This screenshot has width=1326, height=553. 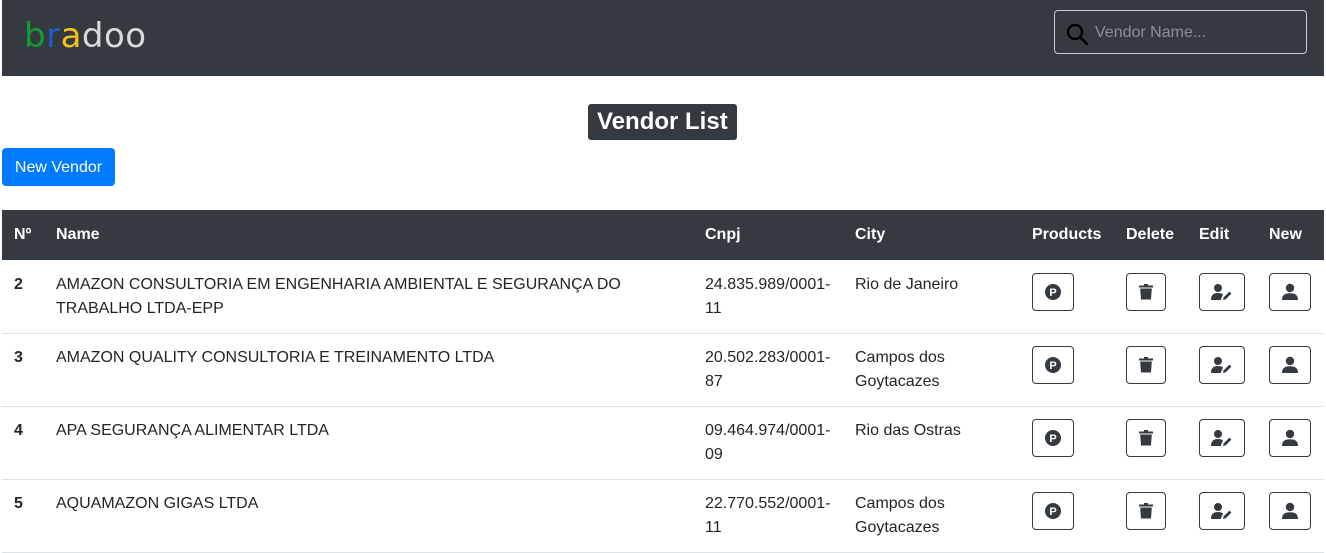 What do you see at coordinates (768, 296) in the screenshot?
I see `vendor-cnpj: 24.835.989/0001-11` at bounding box center [768, 296].